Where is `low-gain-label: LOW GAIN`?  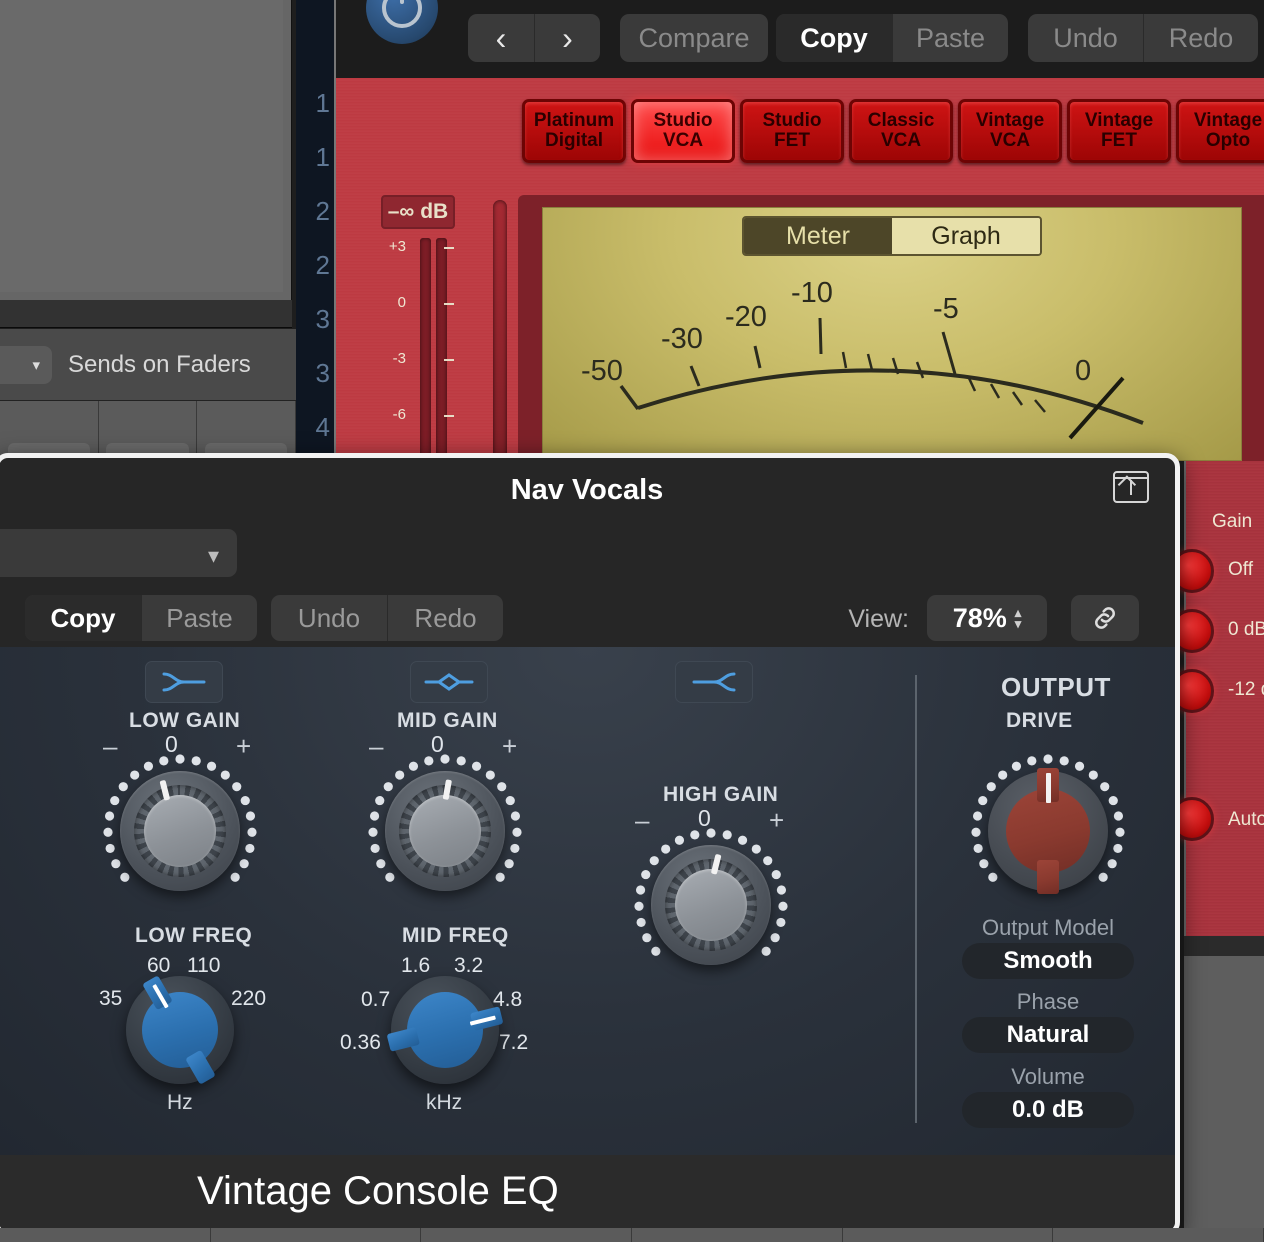 low-gain-label: LOW GAIN is located at coordinates (185, 720).